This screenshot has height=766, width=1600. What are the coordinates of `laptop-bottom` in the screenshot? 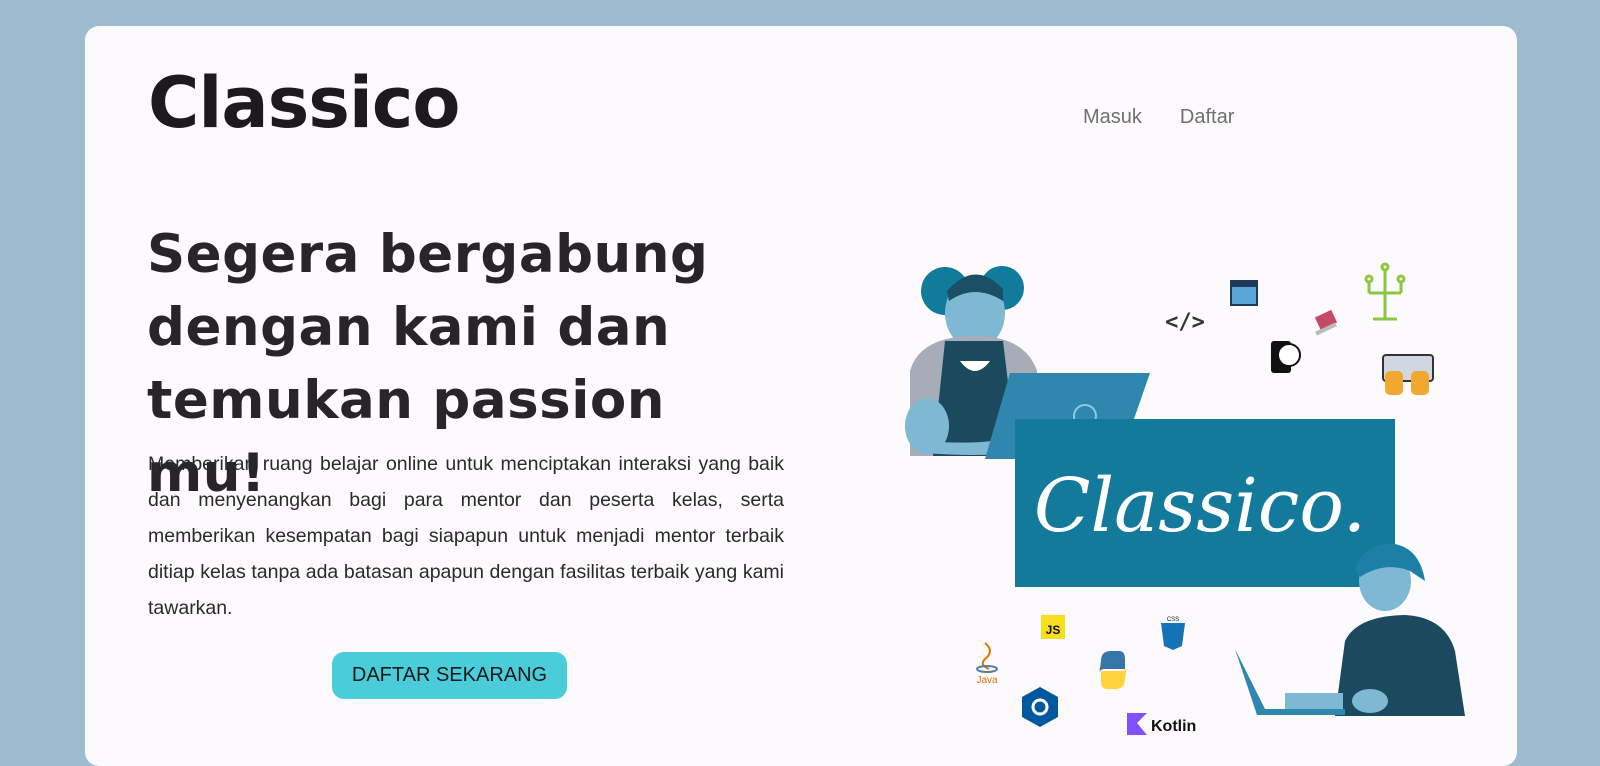 It's located at (1290, 682).